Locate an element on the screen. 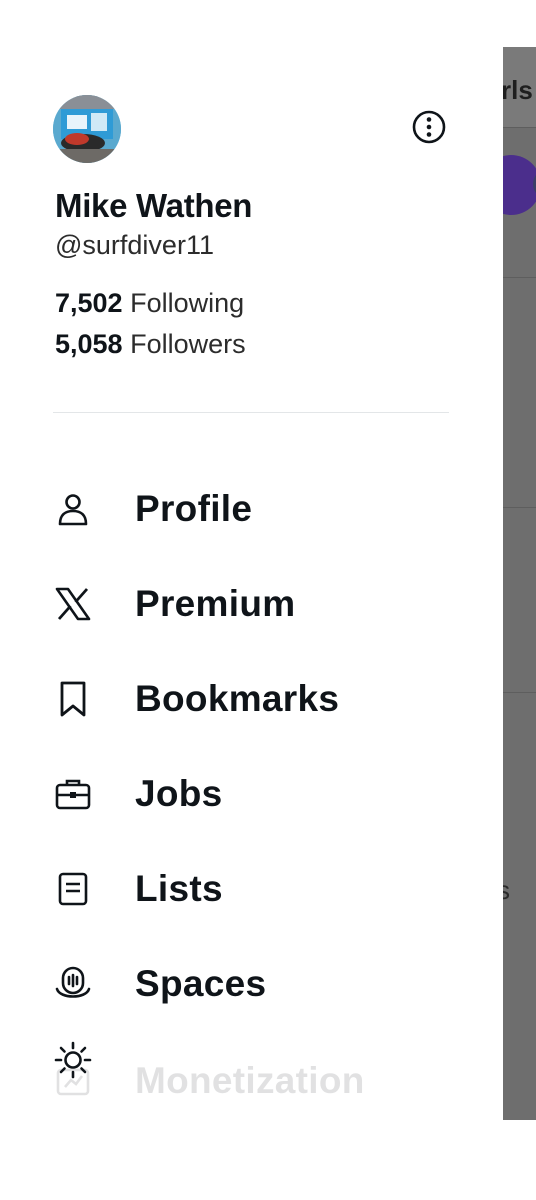  following-stat: 7,502 Following is located at coordinates (149, 303).